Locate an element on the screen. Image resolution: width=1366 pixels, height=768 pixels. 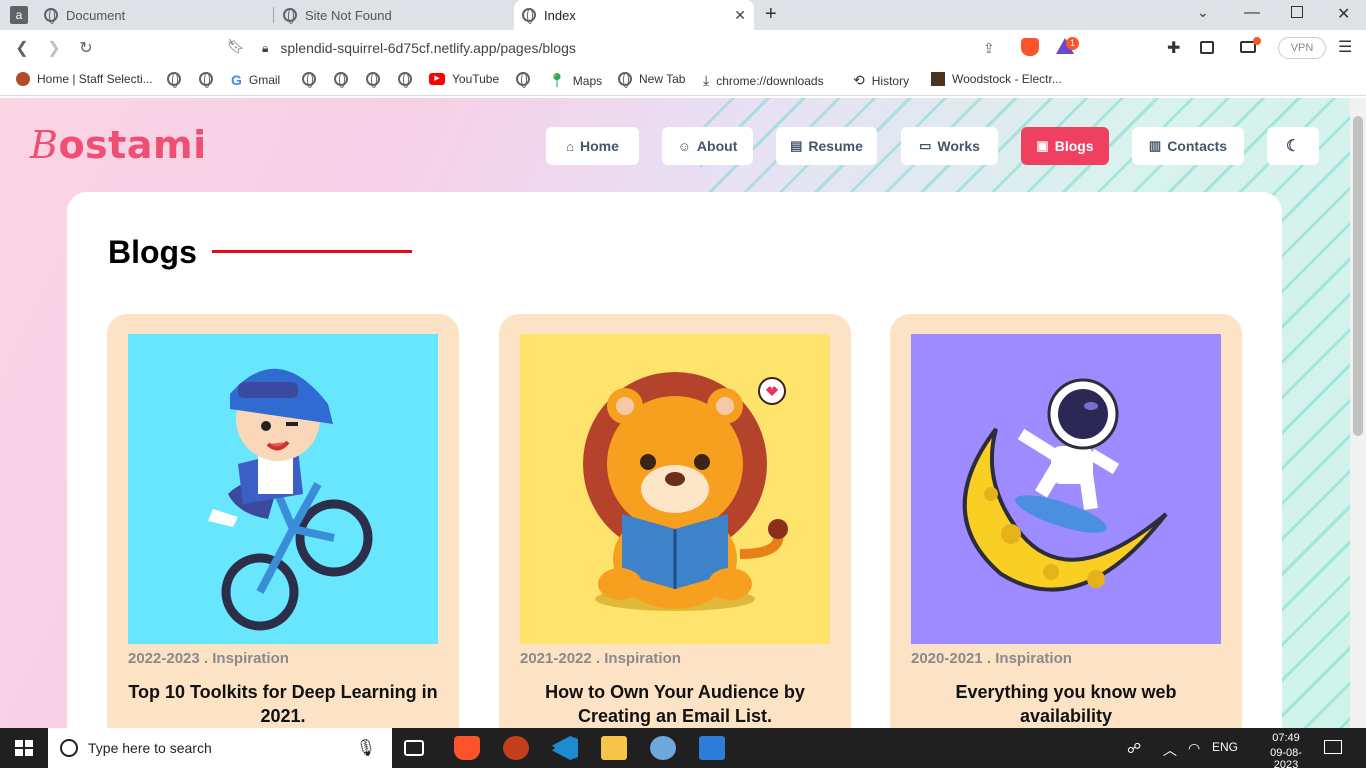
post-title: Everything you know web availability is located at coordinates (1066, 704).